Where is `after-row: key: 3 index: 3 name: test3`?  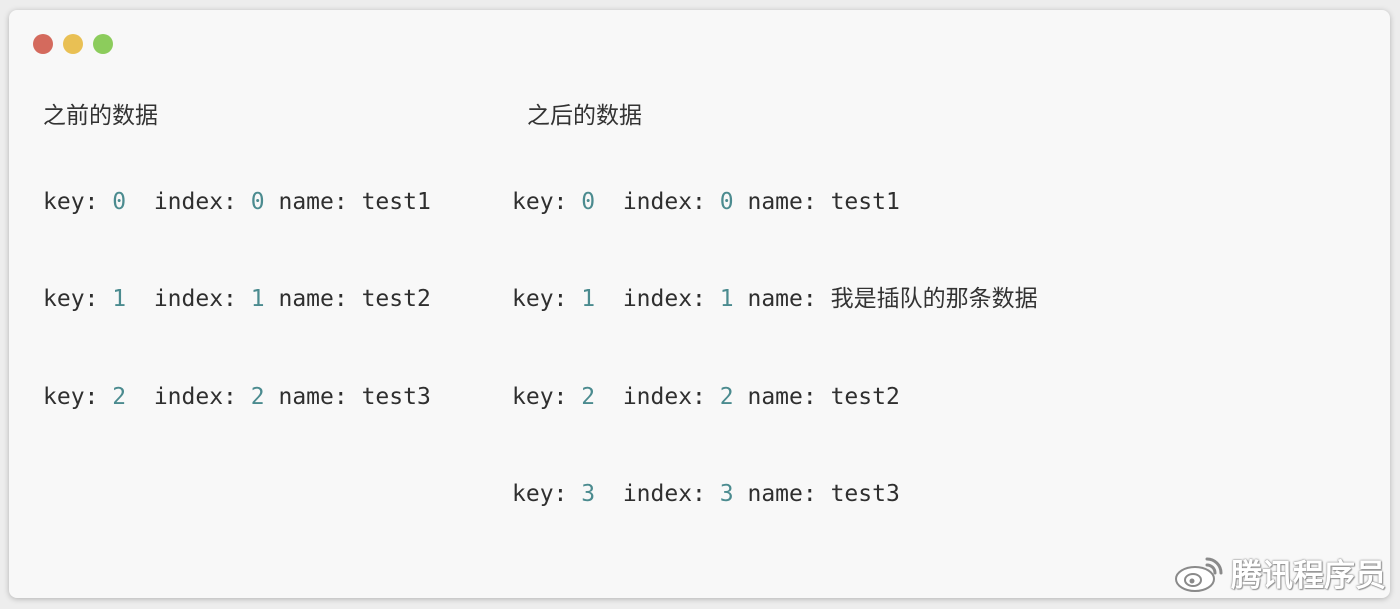 after-row: key: 3 index: 3 name: test3 is located at coordinates (706, 494).